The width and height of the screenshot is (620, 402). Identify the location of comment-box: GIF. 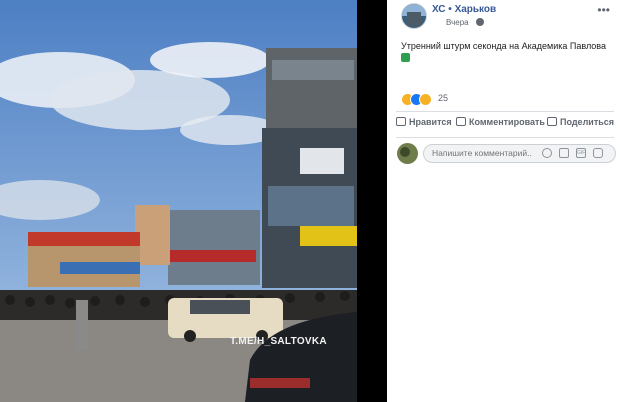
(519, 153).